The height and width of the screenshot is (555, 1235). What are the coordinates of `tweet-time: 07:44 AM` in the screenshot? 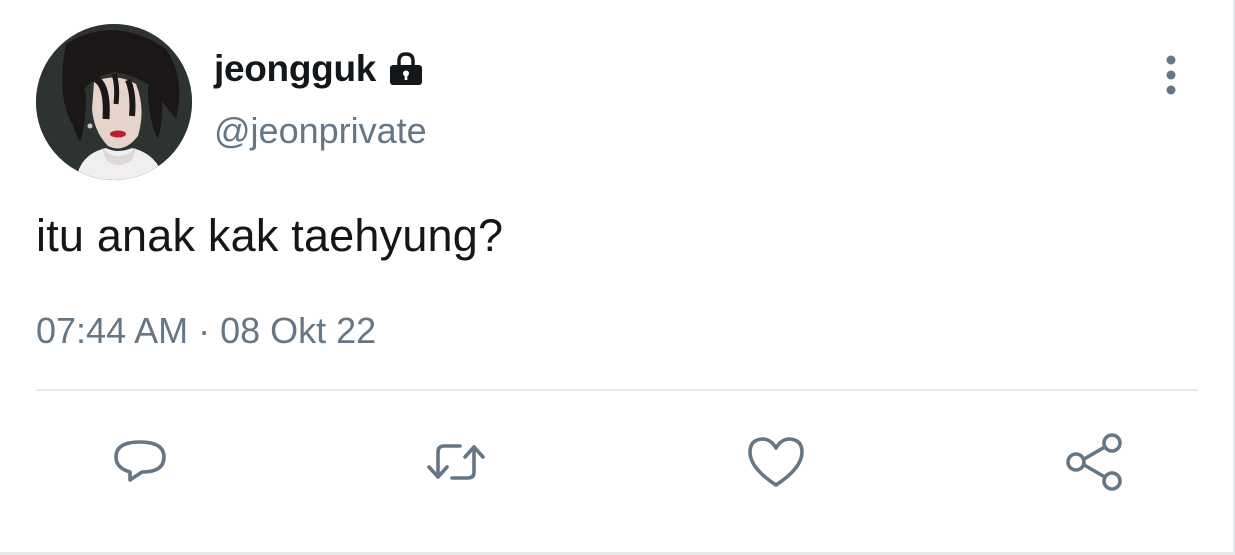 It's located at (112, 330).